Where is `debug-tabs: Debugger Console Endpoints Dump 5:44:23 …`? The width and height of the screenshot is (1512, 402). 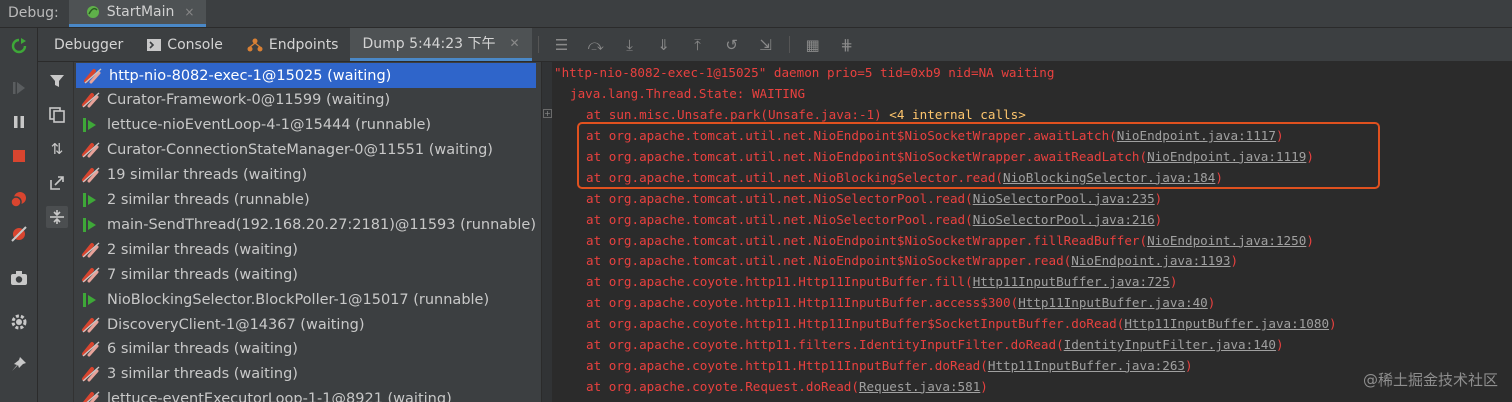 debug-tabs: Debugger Console Endpoints Dump 5:44:23 … is located at coordinates (775, 45).